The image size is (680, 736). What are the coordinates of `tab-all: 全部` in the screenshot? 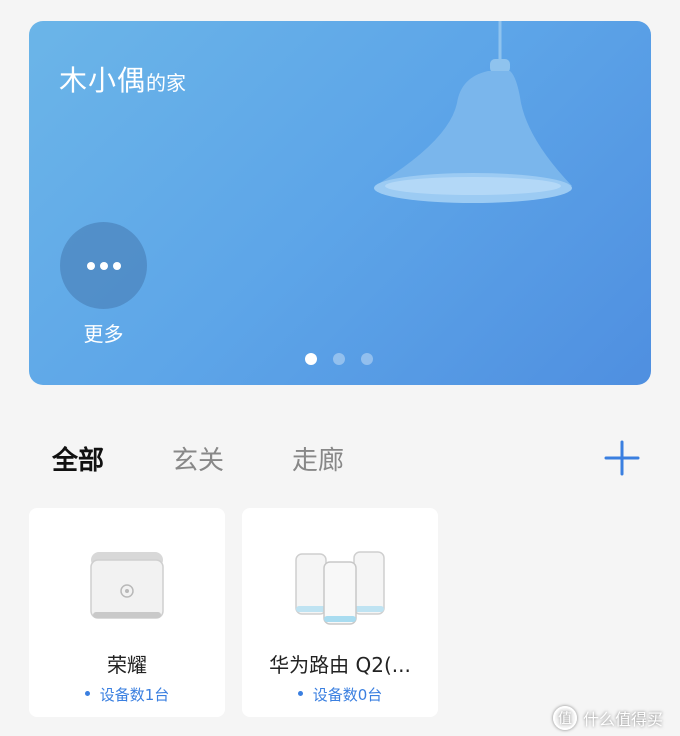 It's located at (78, 458).